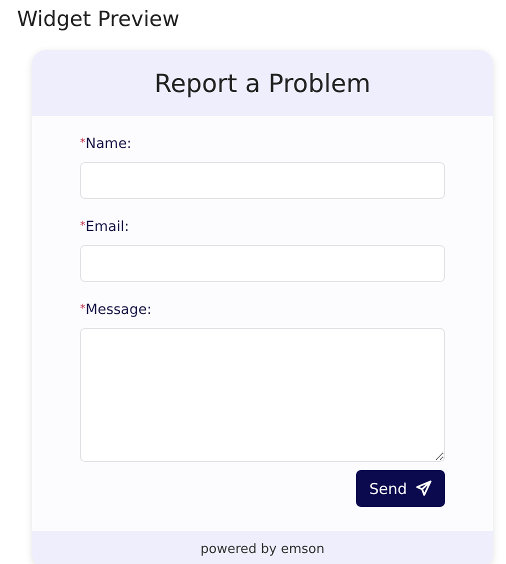 This screenshot has width=506, height=564. Describe the element at coordinates (108, 227) in the screenshot. I see `field-label: Email:` at that location.